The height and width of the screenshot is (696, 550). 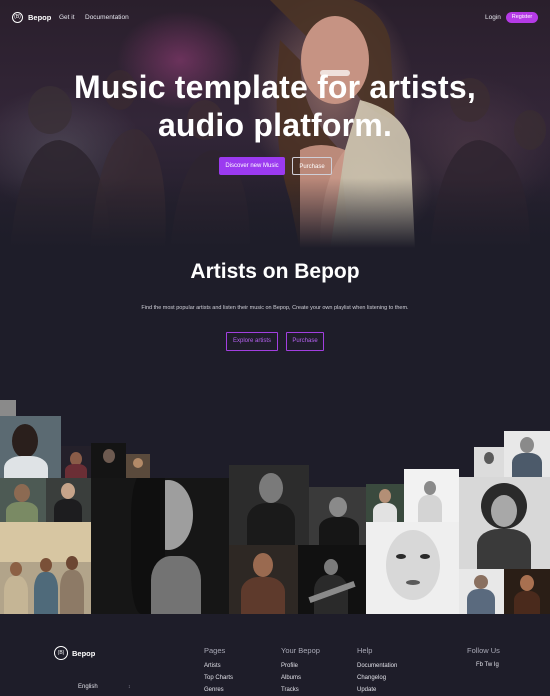 I want to click on footer-heading-help: Help, so click(x=365, y=650).